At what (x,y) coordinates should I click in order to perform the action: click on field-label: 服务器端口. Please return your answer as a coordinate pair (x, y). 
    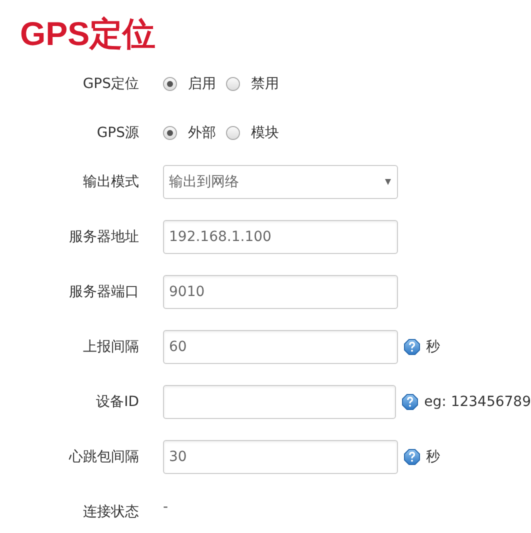
    Looking at the image, I should click on (103, 292).